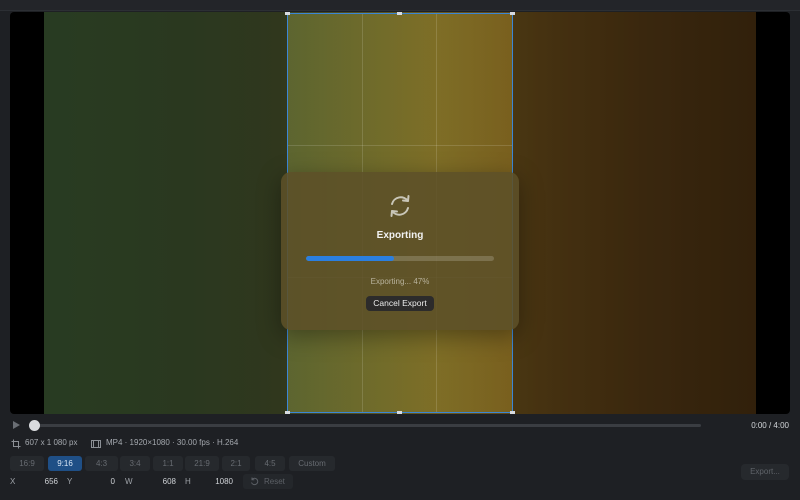 This screenshot has height=500, width=800. What do you see at coordinates (287, 13) in the screenshot?
I see `crop-handle-top-left` at bounding box center [287, 13].